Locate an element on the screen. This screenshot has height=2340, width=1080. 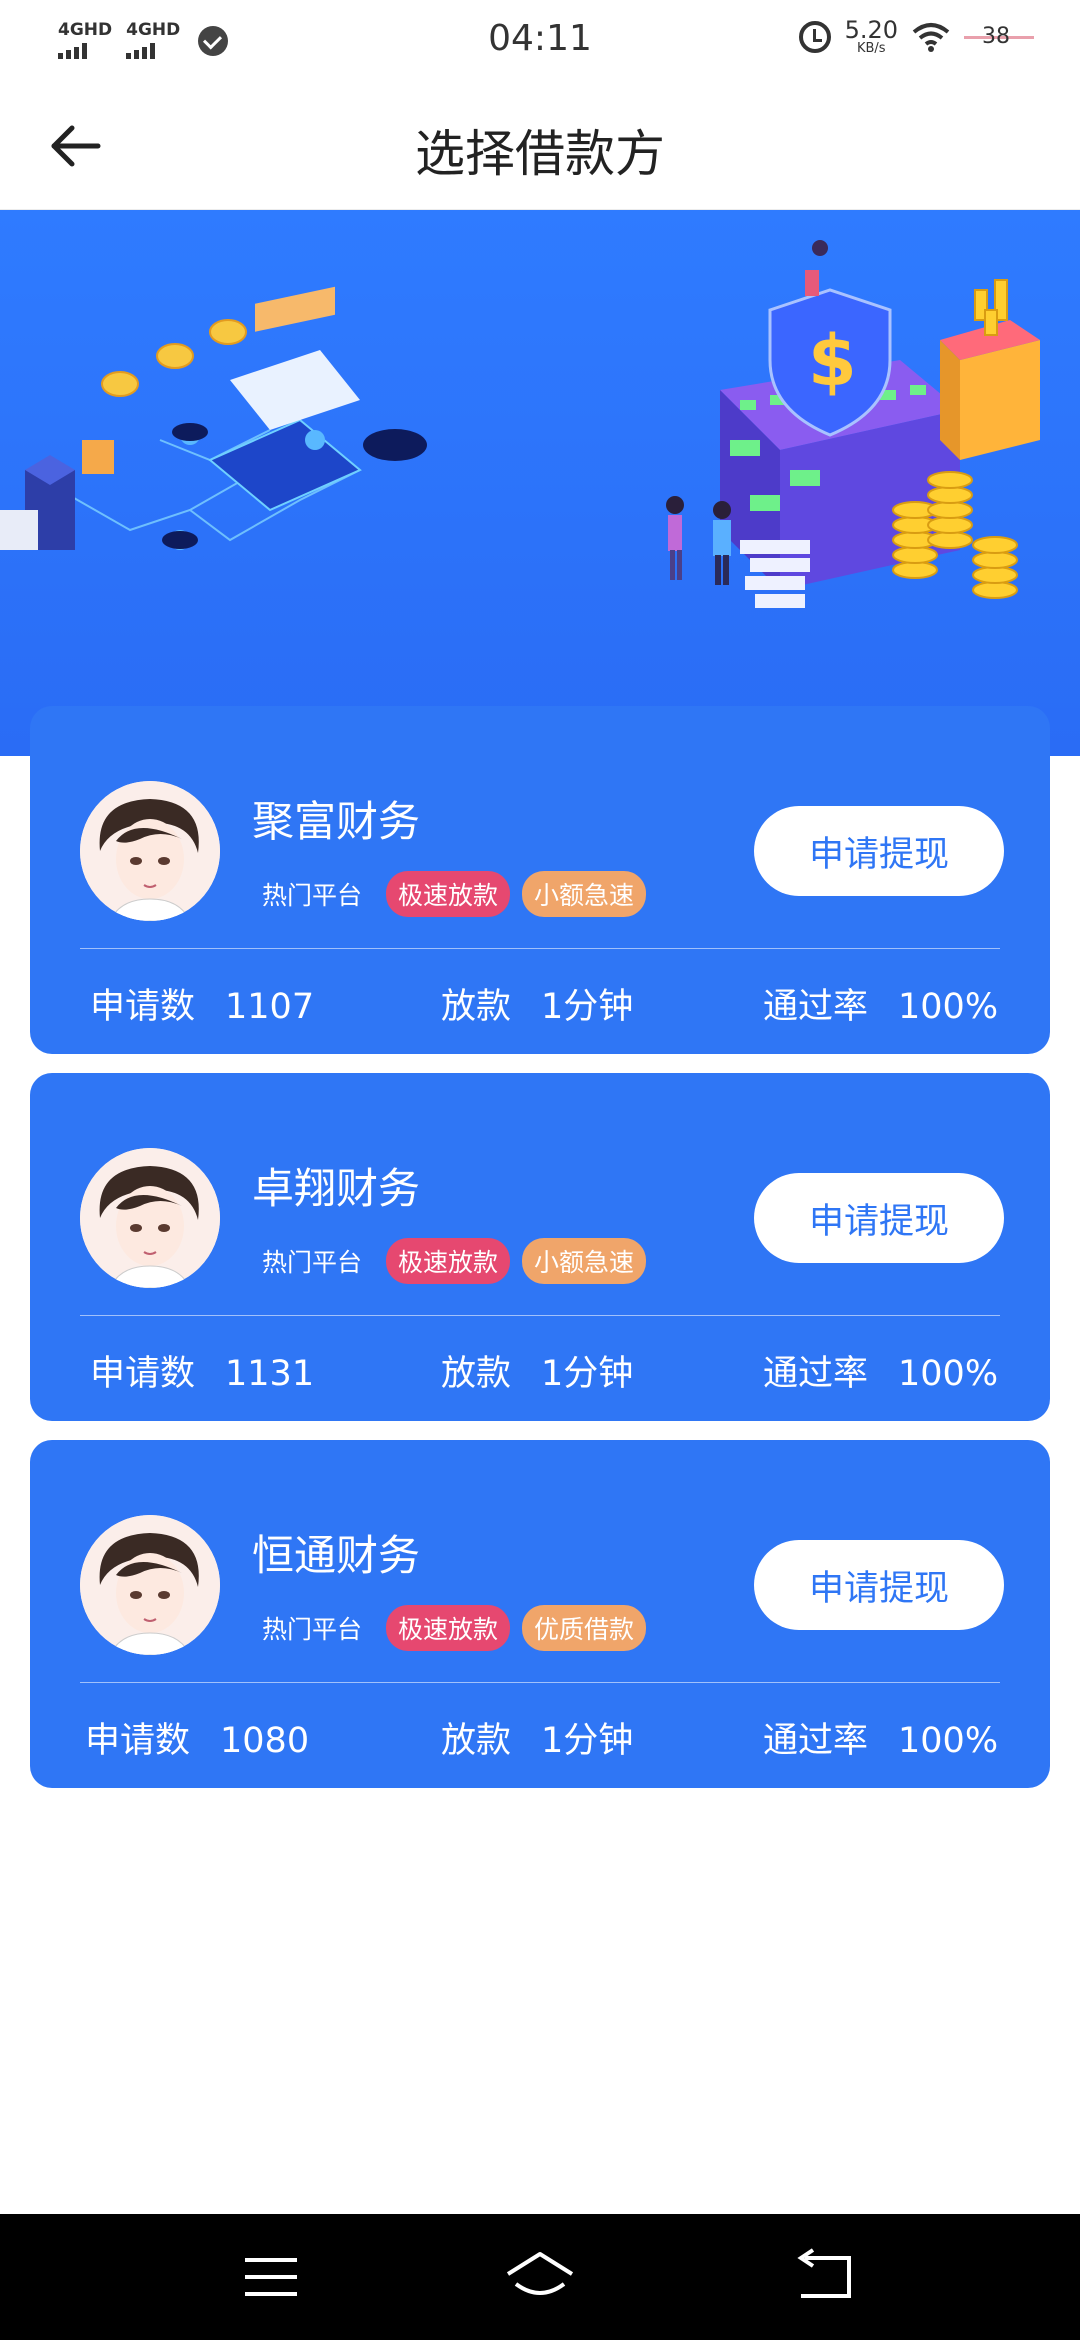
network-speed: 5.20 KB/s is located at coordinates (871, 37).